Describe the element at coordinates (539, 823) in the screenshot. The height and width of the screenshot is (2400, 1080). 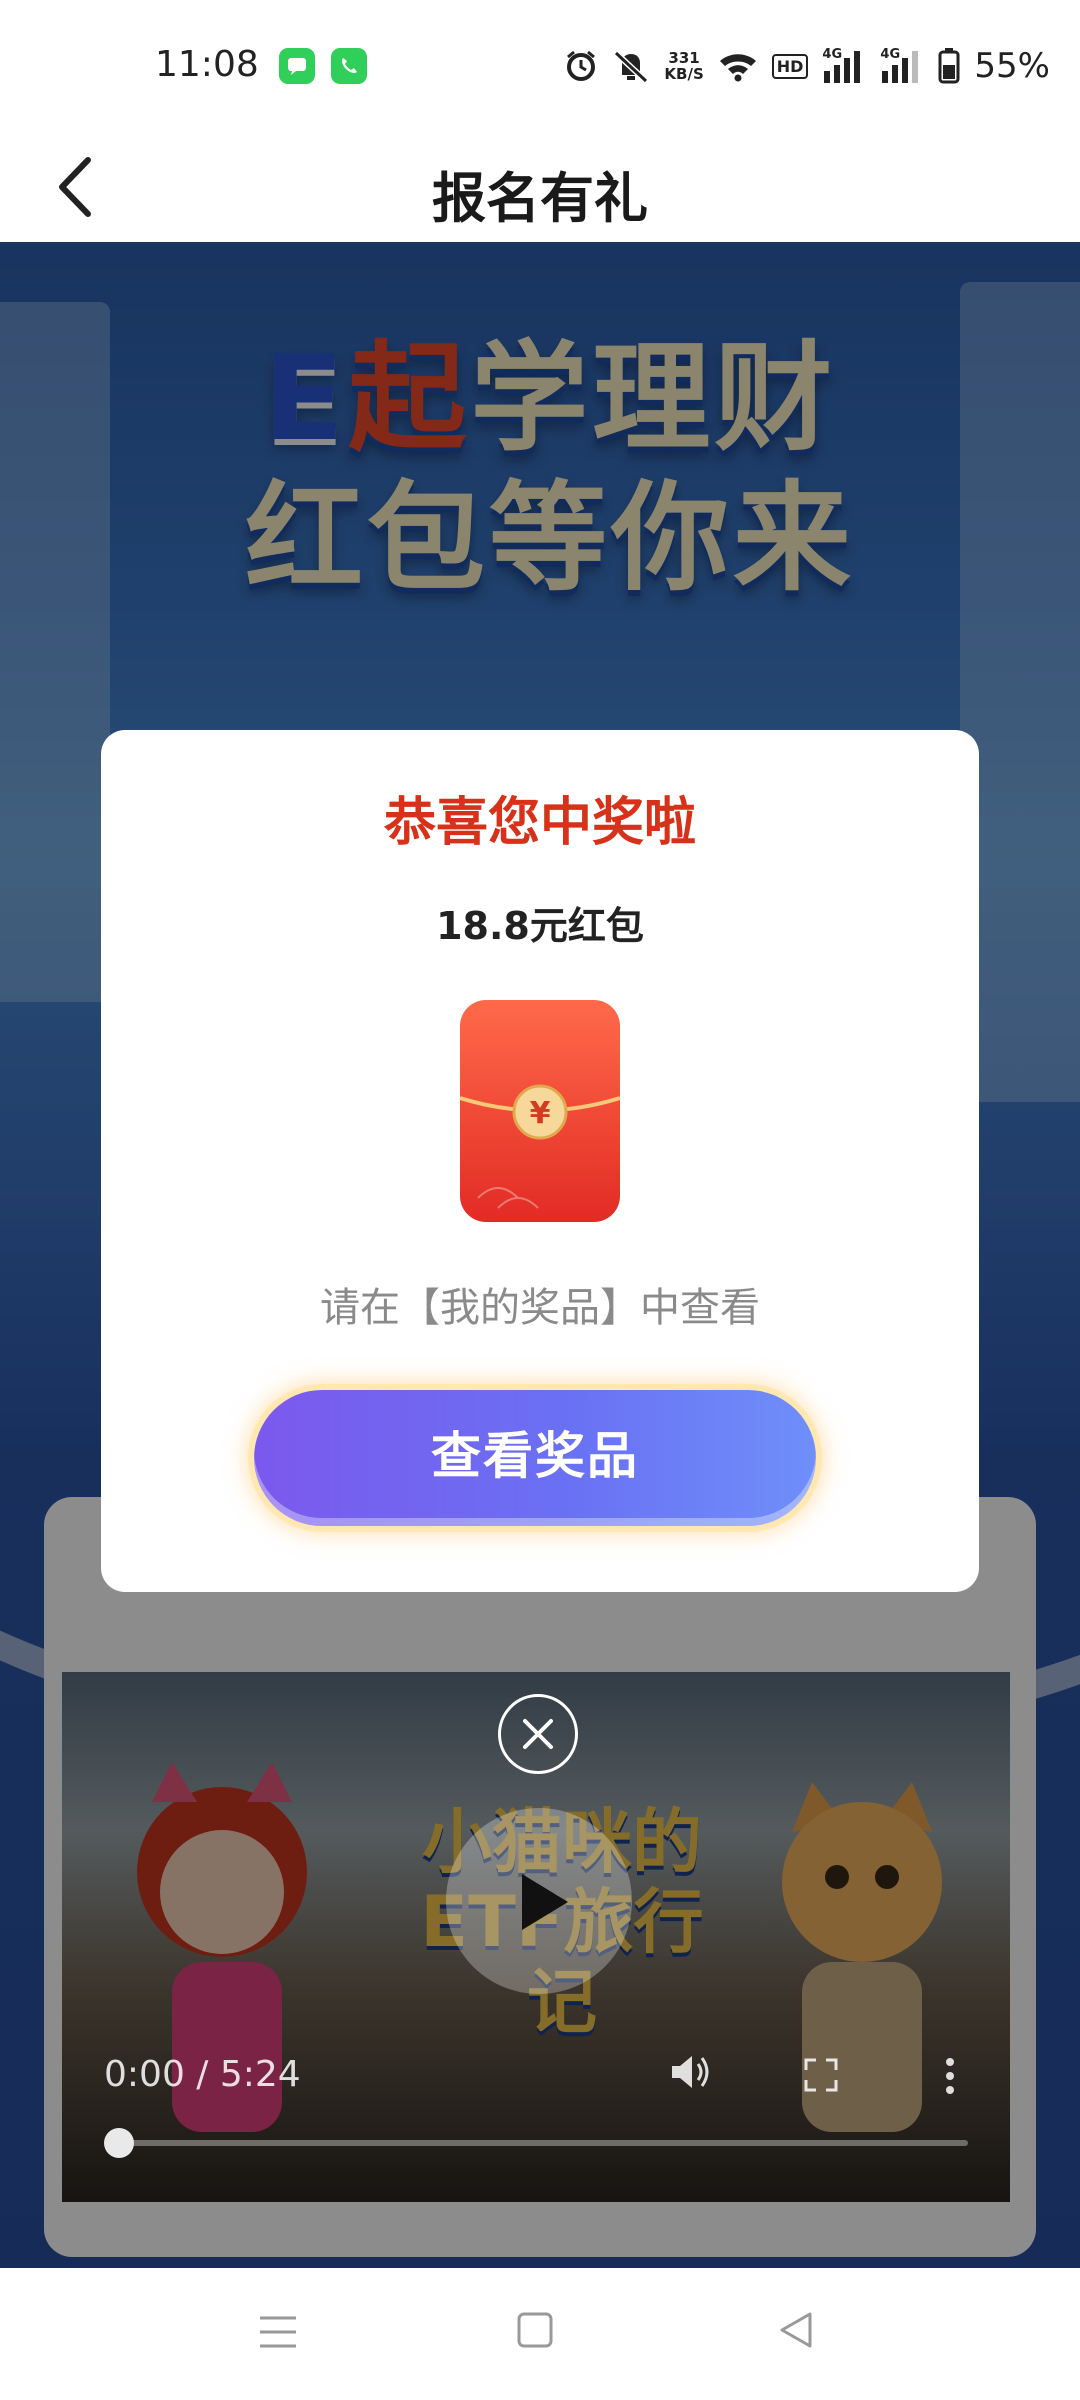
I see `dialog-title: 恭喜您中奖啦` at that location.